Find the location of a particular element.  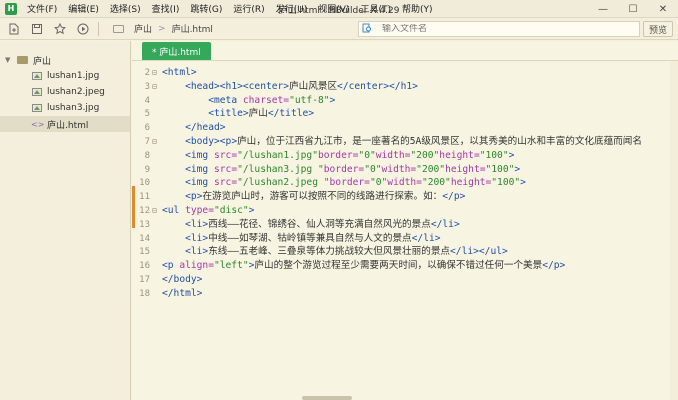

code-line: 5 <title>庐山</title> is located at coordinates (405, 114).